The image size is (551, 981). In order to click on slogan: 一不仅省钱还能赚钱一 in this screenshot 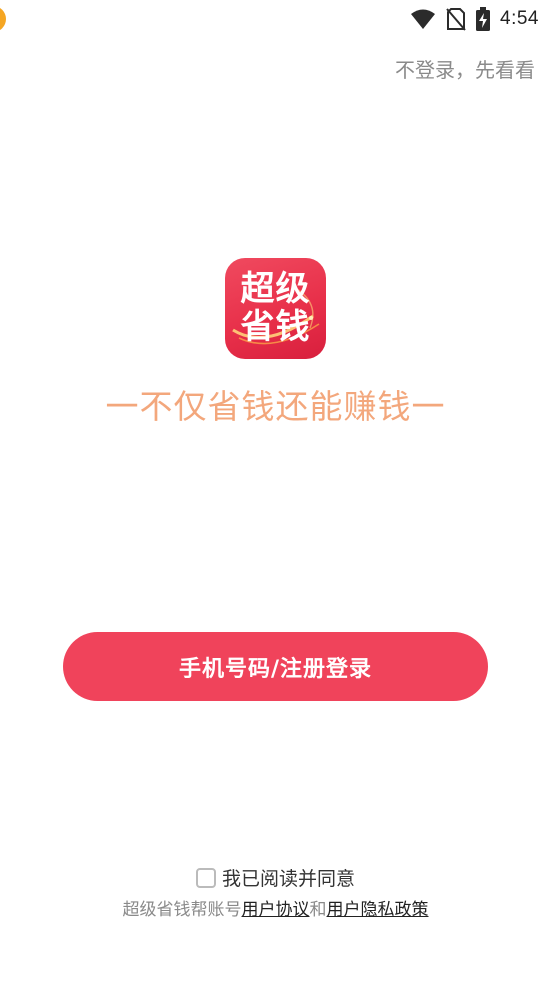, I will do `click(275, 406)`.